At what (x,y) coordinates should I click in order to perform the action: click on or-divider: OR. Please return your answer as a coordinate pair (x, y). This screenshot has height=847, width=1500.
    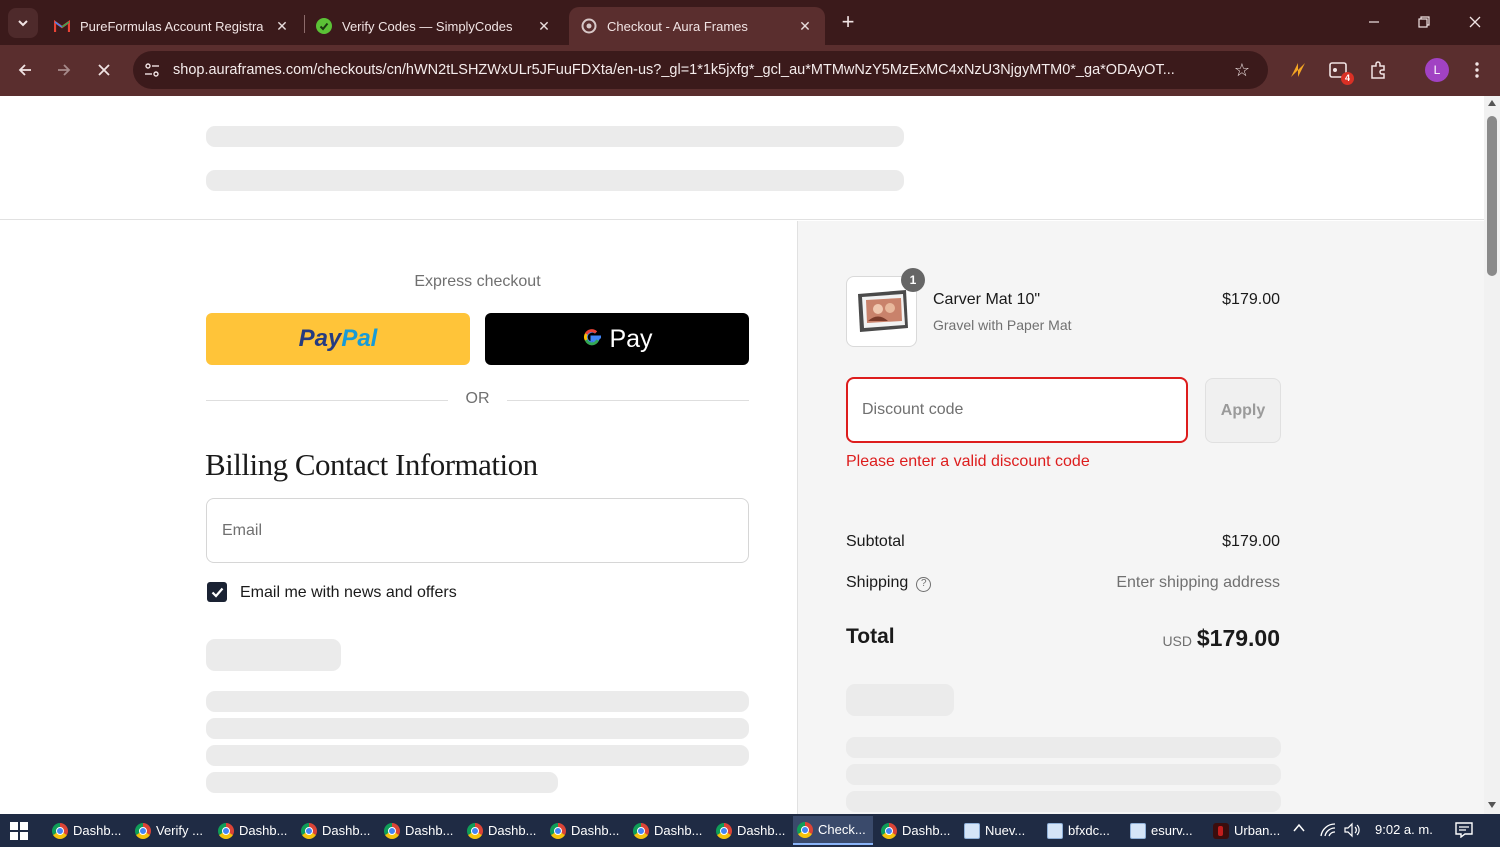
    Looking at the image, I should click on (477, 400).